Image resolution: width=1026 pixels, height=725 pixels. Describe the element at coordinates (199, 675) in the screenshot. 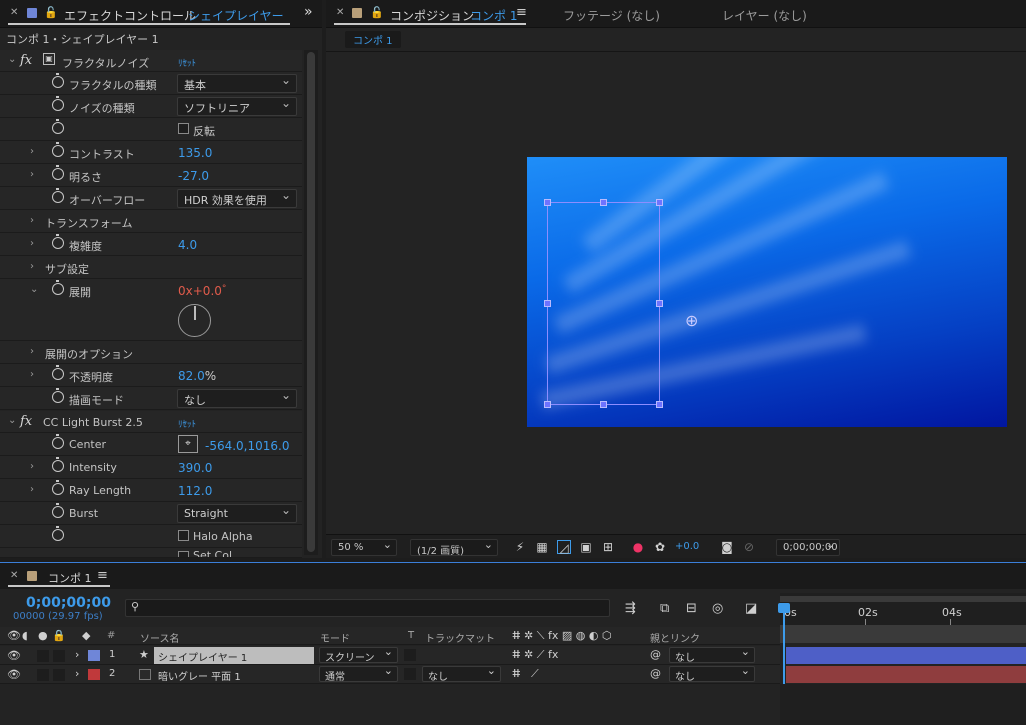

I see `layer-name: 暗いグレー 平面 1` at that location.